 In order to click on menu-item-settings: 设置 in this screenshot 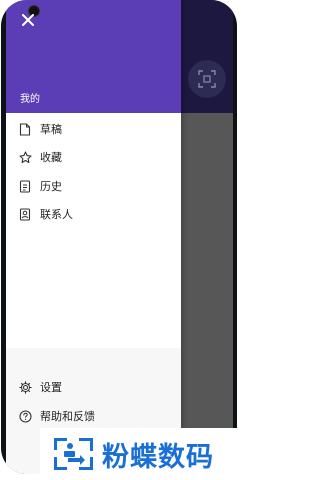, I will do `click(93, 387)`.